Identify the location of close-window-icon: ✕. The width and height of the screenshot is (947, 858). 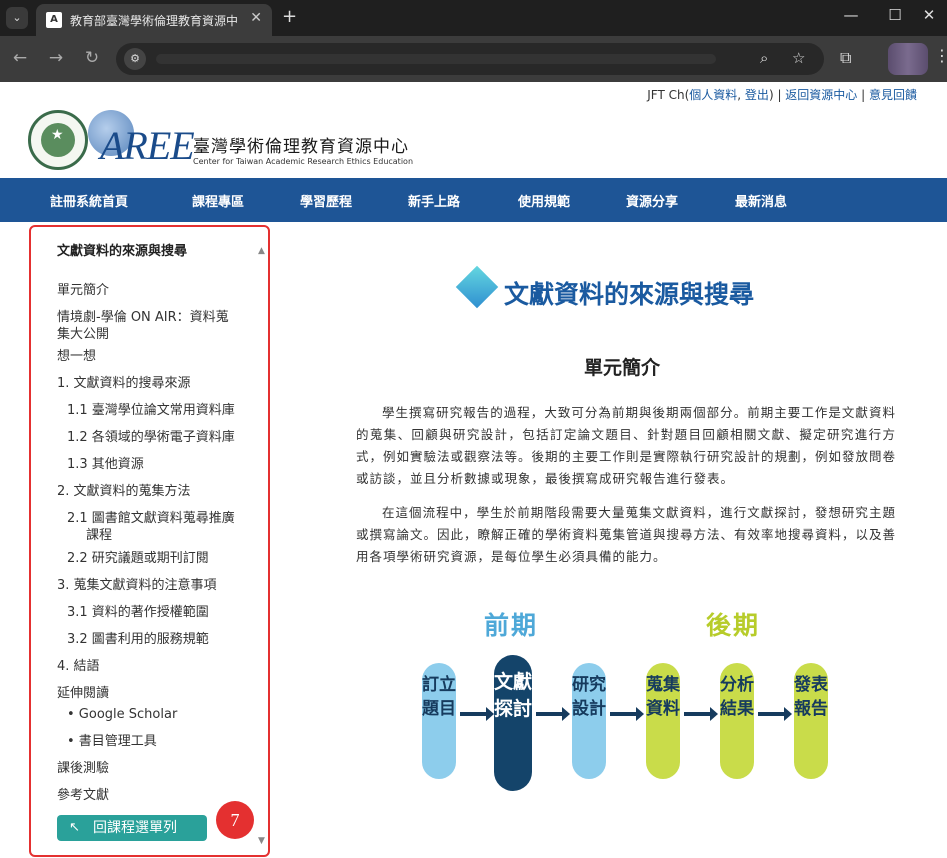
(929, 15).